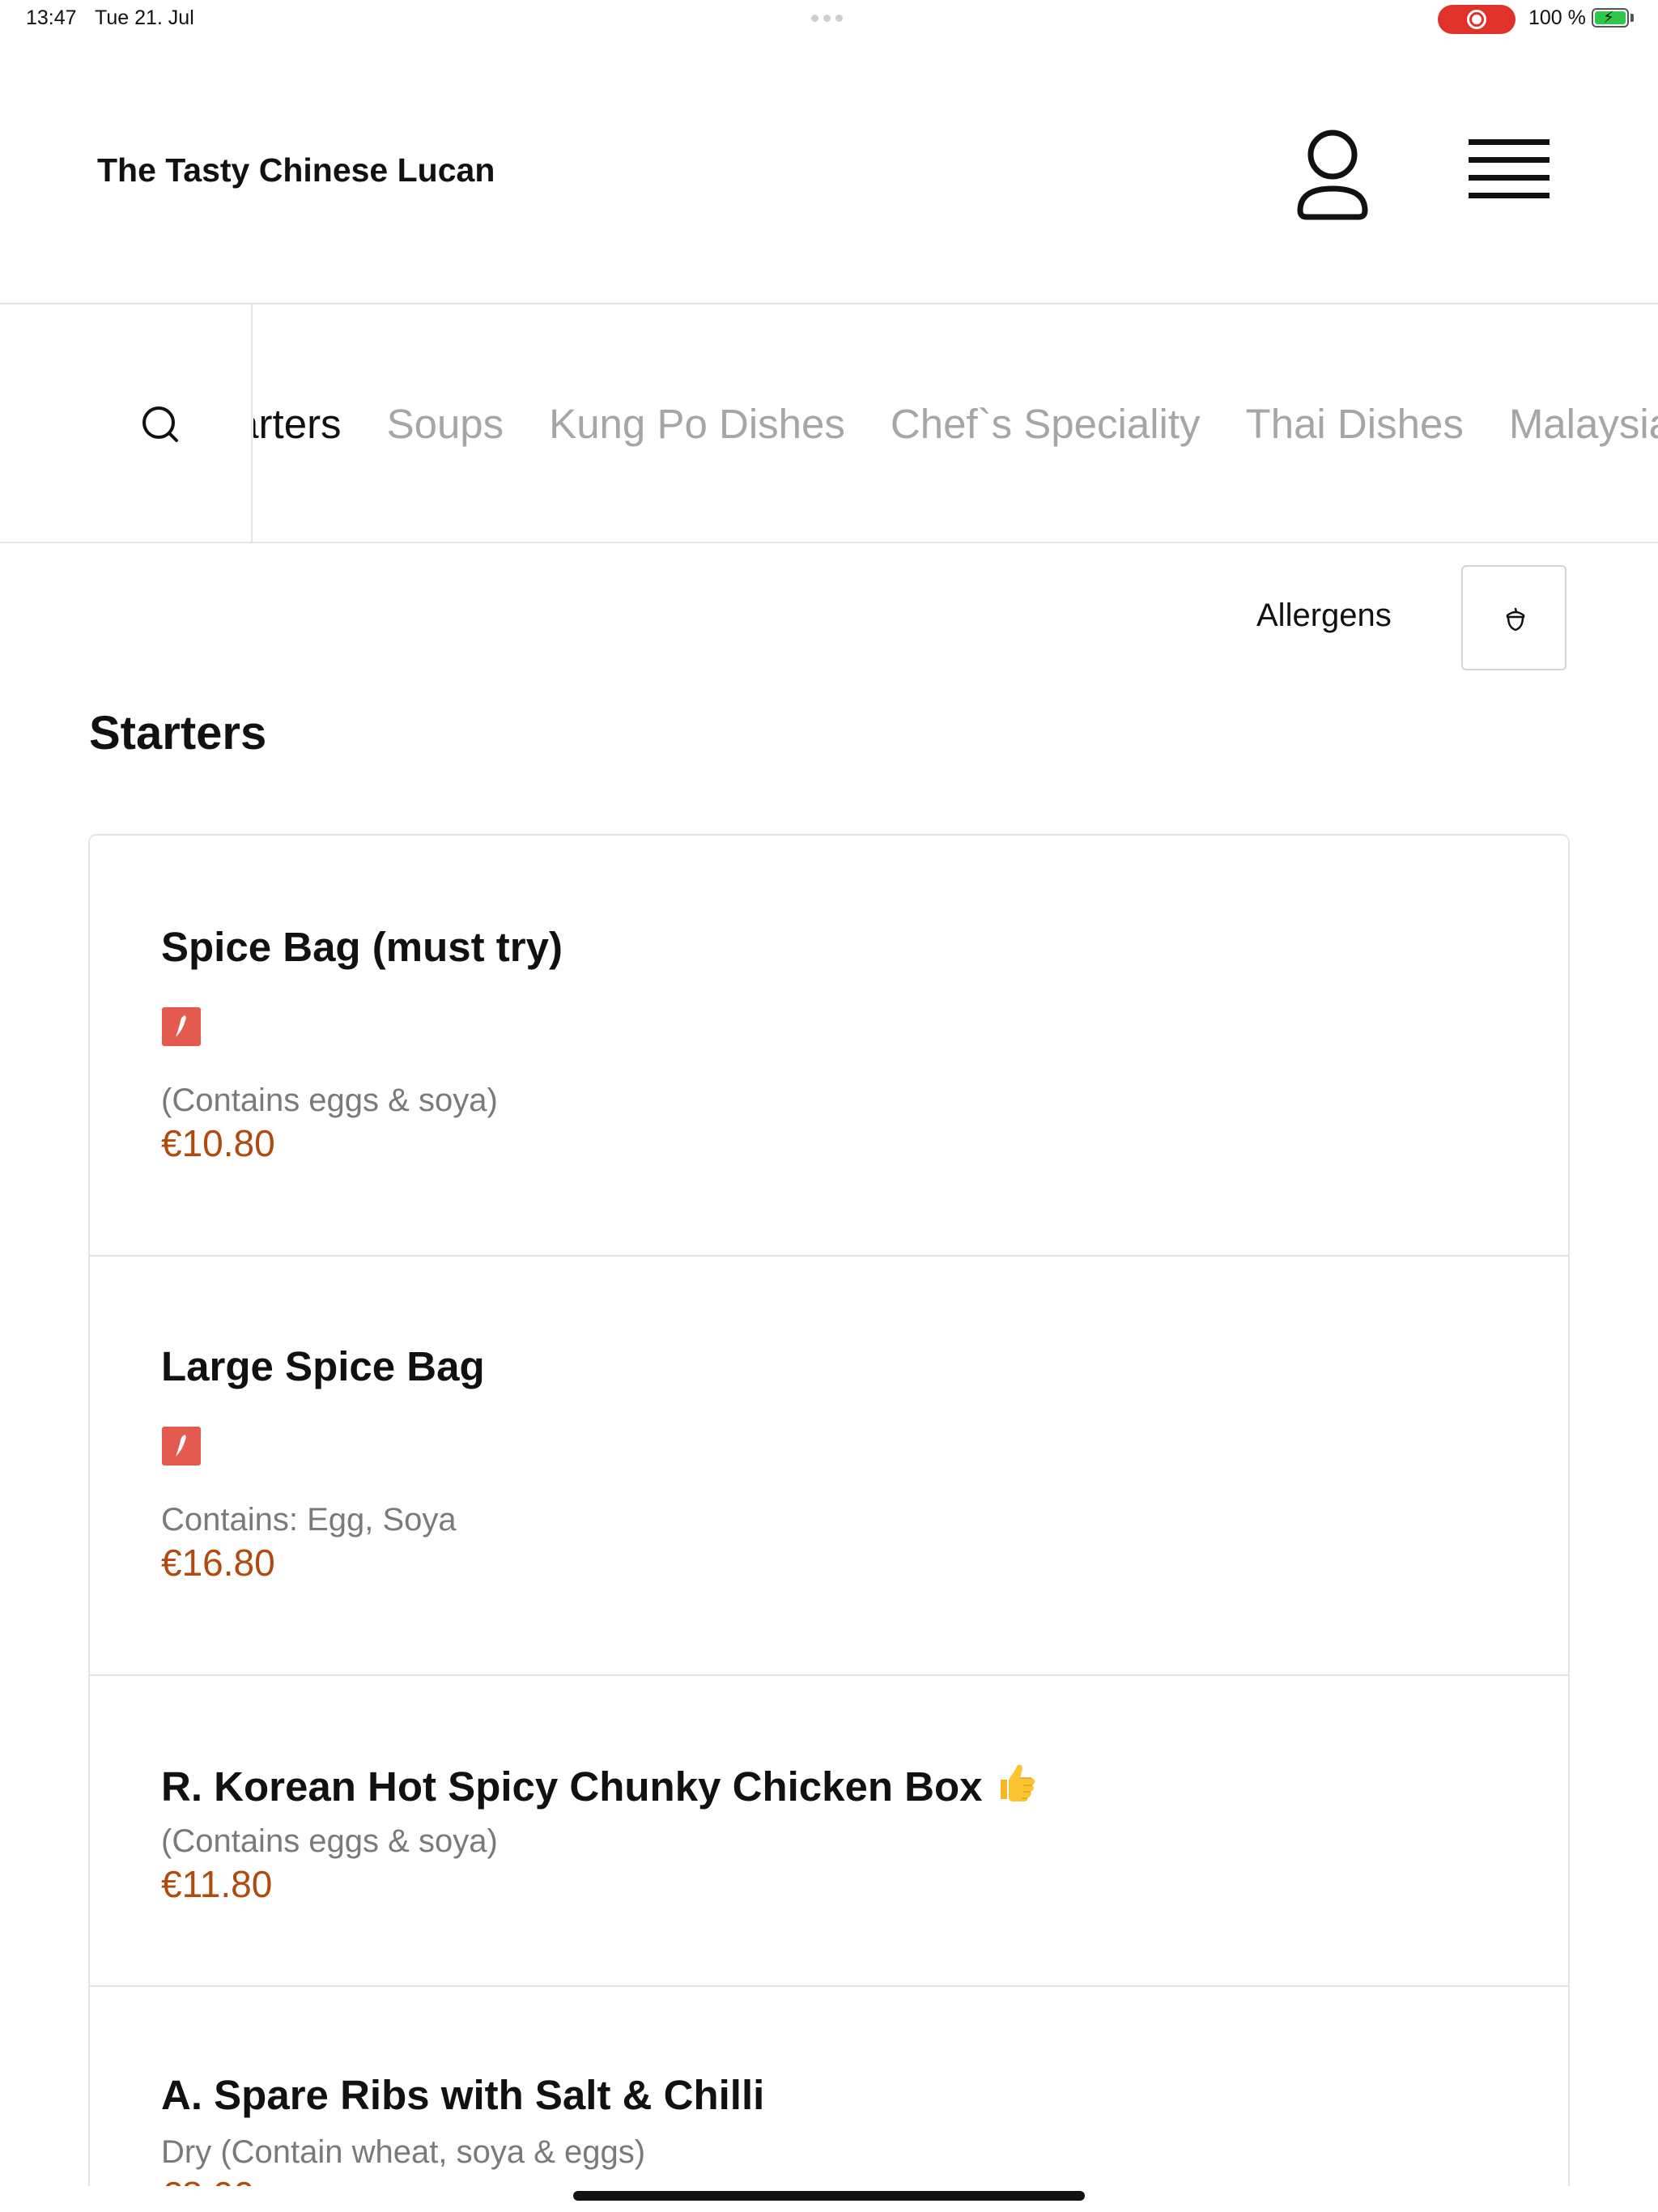 Image resolution: width=1658 pixels, height=2212 pixels. Describe the element at coordinates (323, 1366) in the screenshot. I see `item-name: Large Spice Bag` at that location.